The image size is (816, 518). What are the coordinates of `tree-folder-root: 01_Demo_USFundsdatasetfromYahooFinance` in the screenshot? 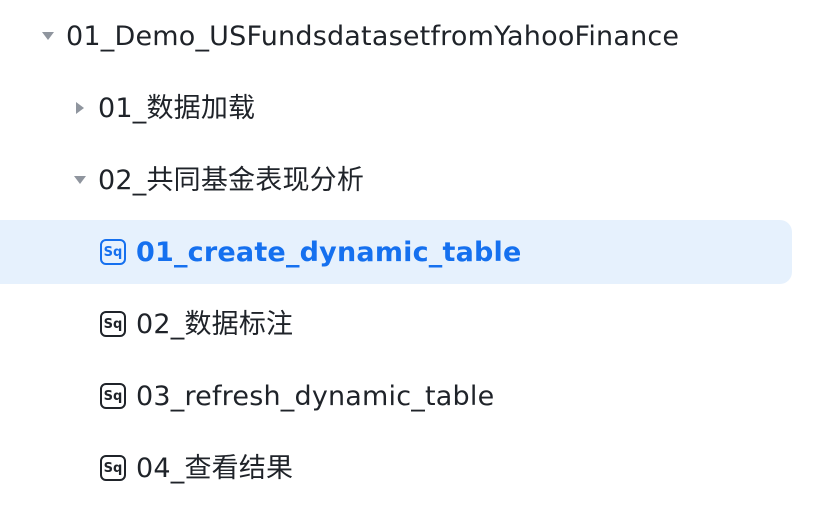 It's located at (339, 36).